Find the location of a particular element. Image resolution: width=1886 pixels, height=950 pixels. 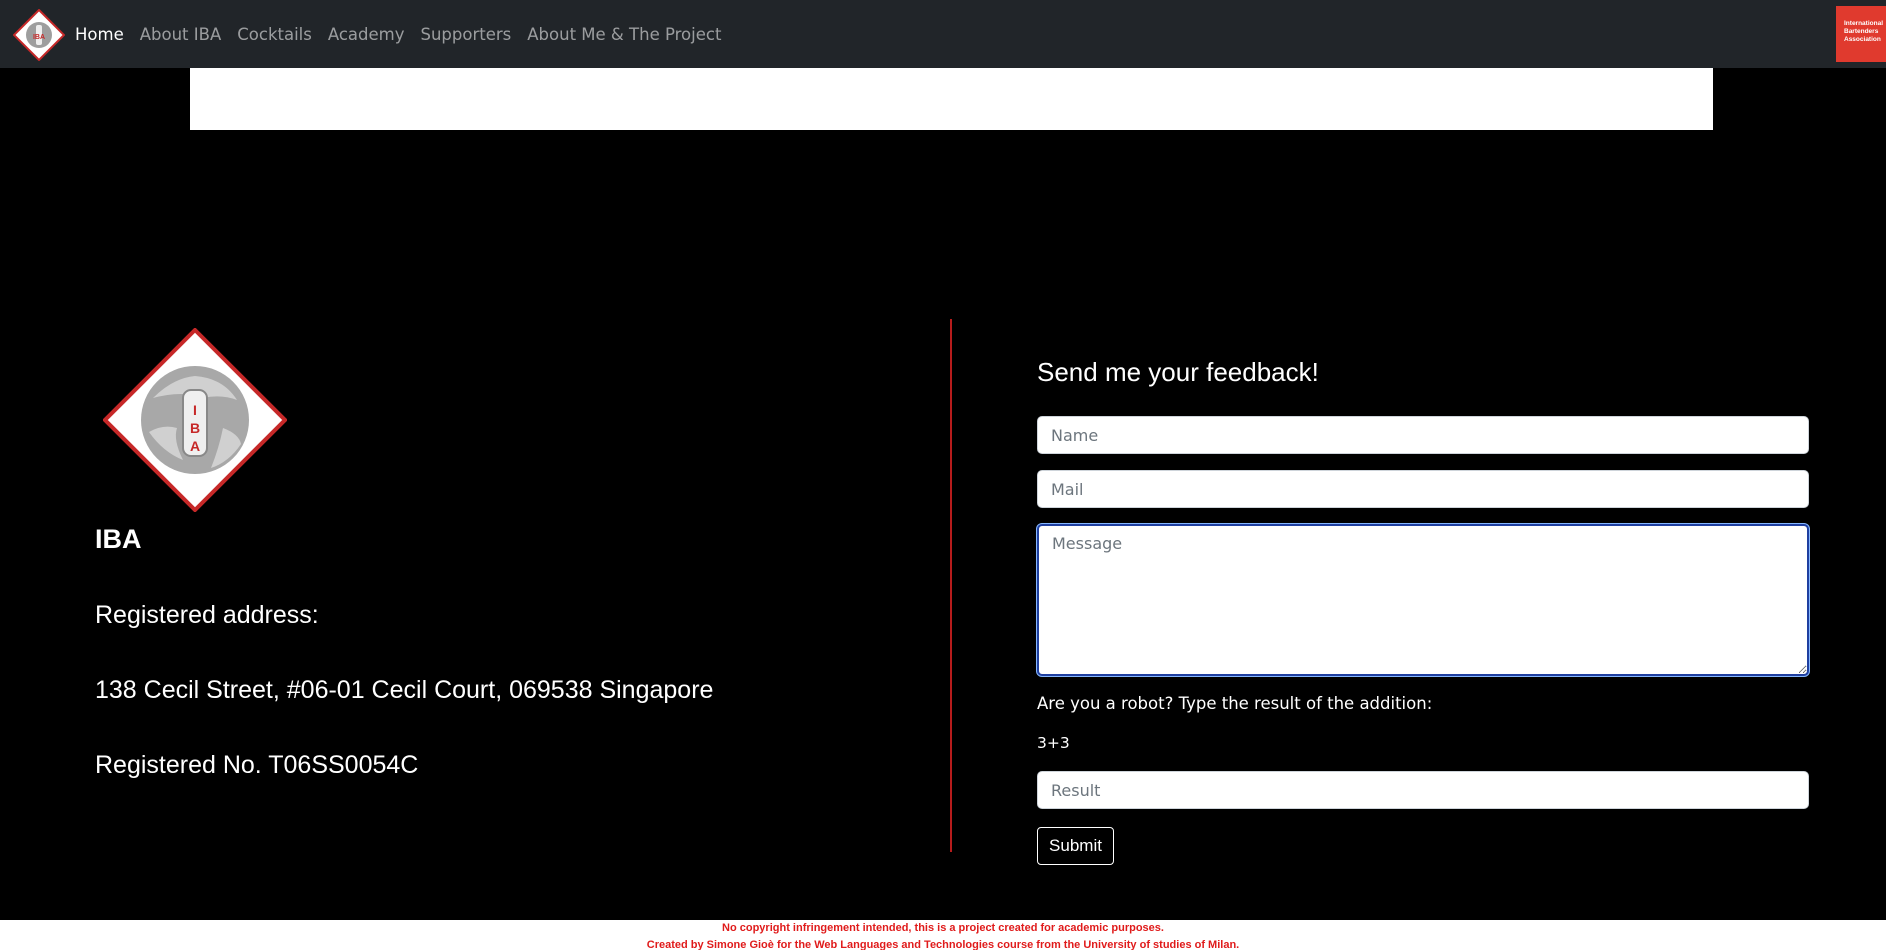

iba-logo-icon: IBA is located at coordinates (39, 35).